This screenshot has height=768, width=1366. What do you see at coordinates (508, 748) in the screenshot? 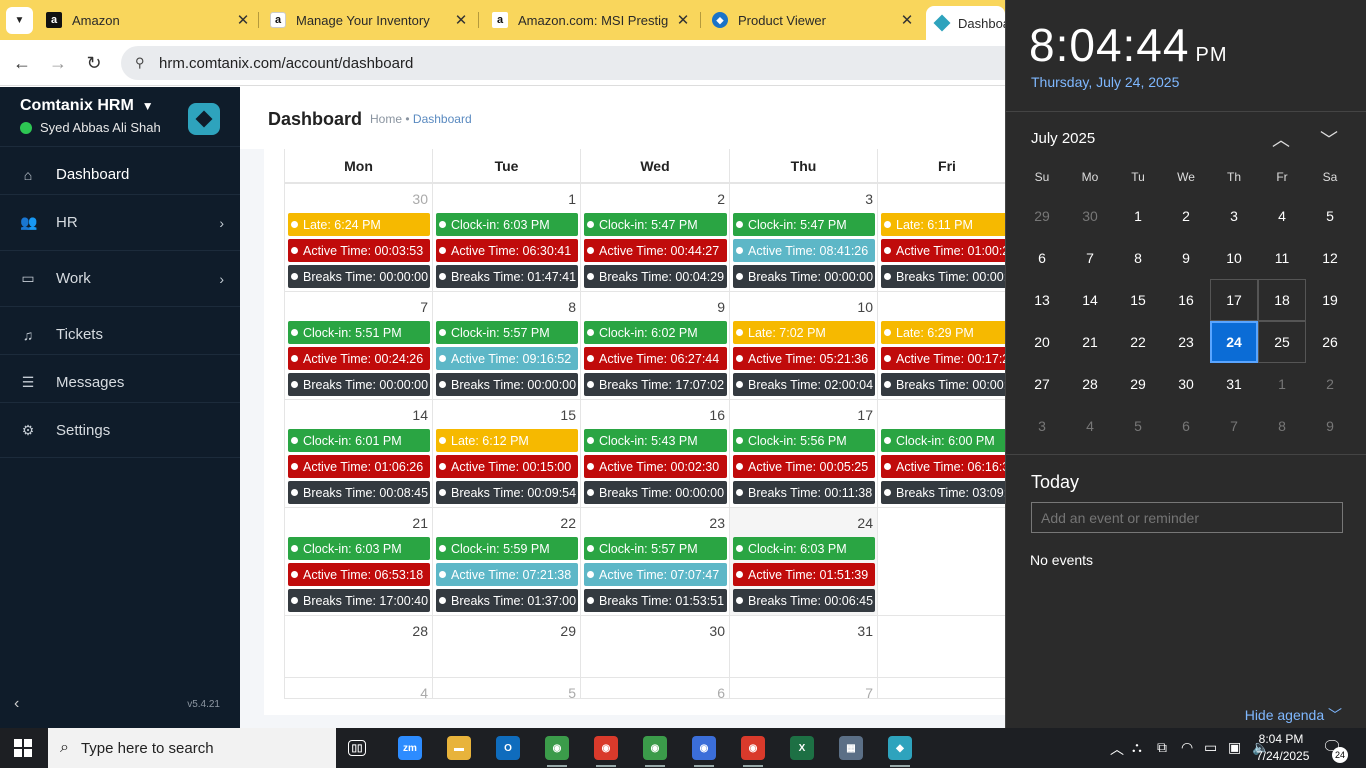
I see `outlook-icon: O` at bounding box center [508, 748].